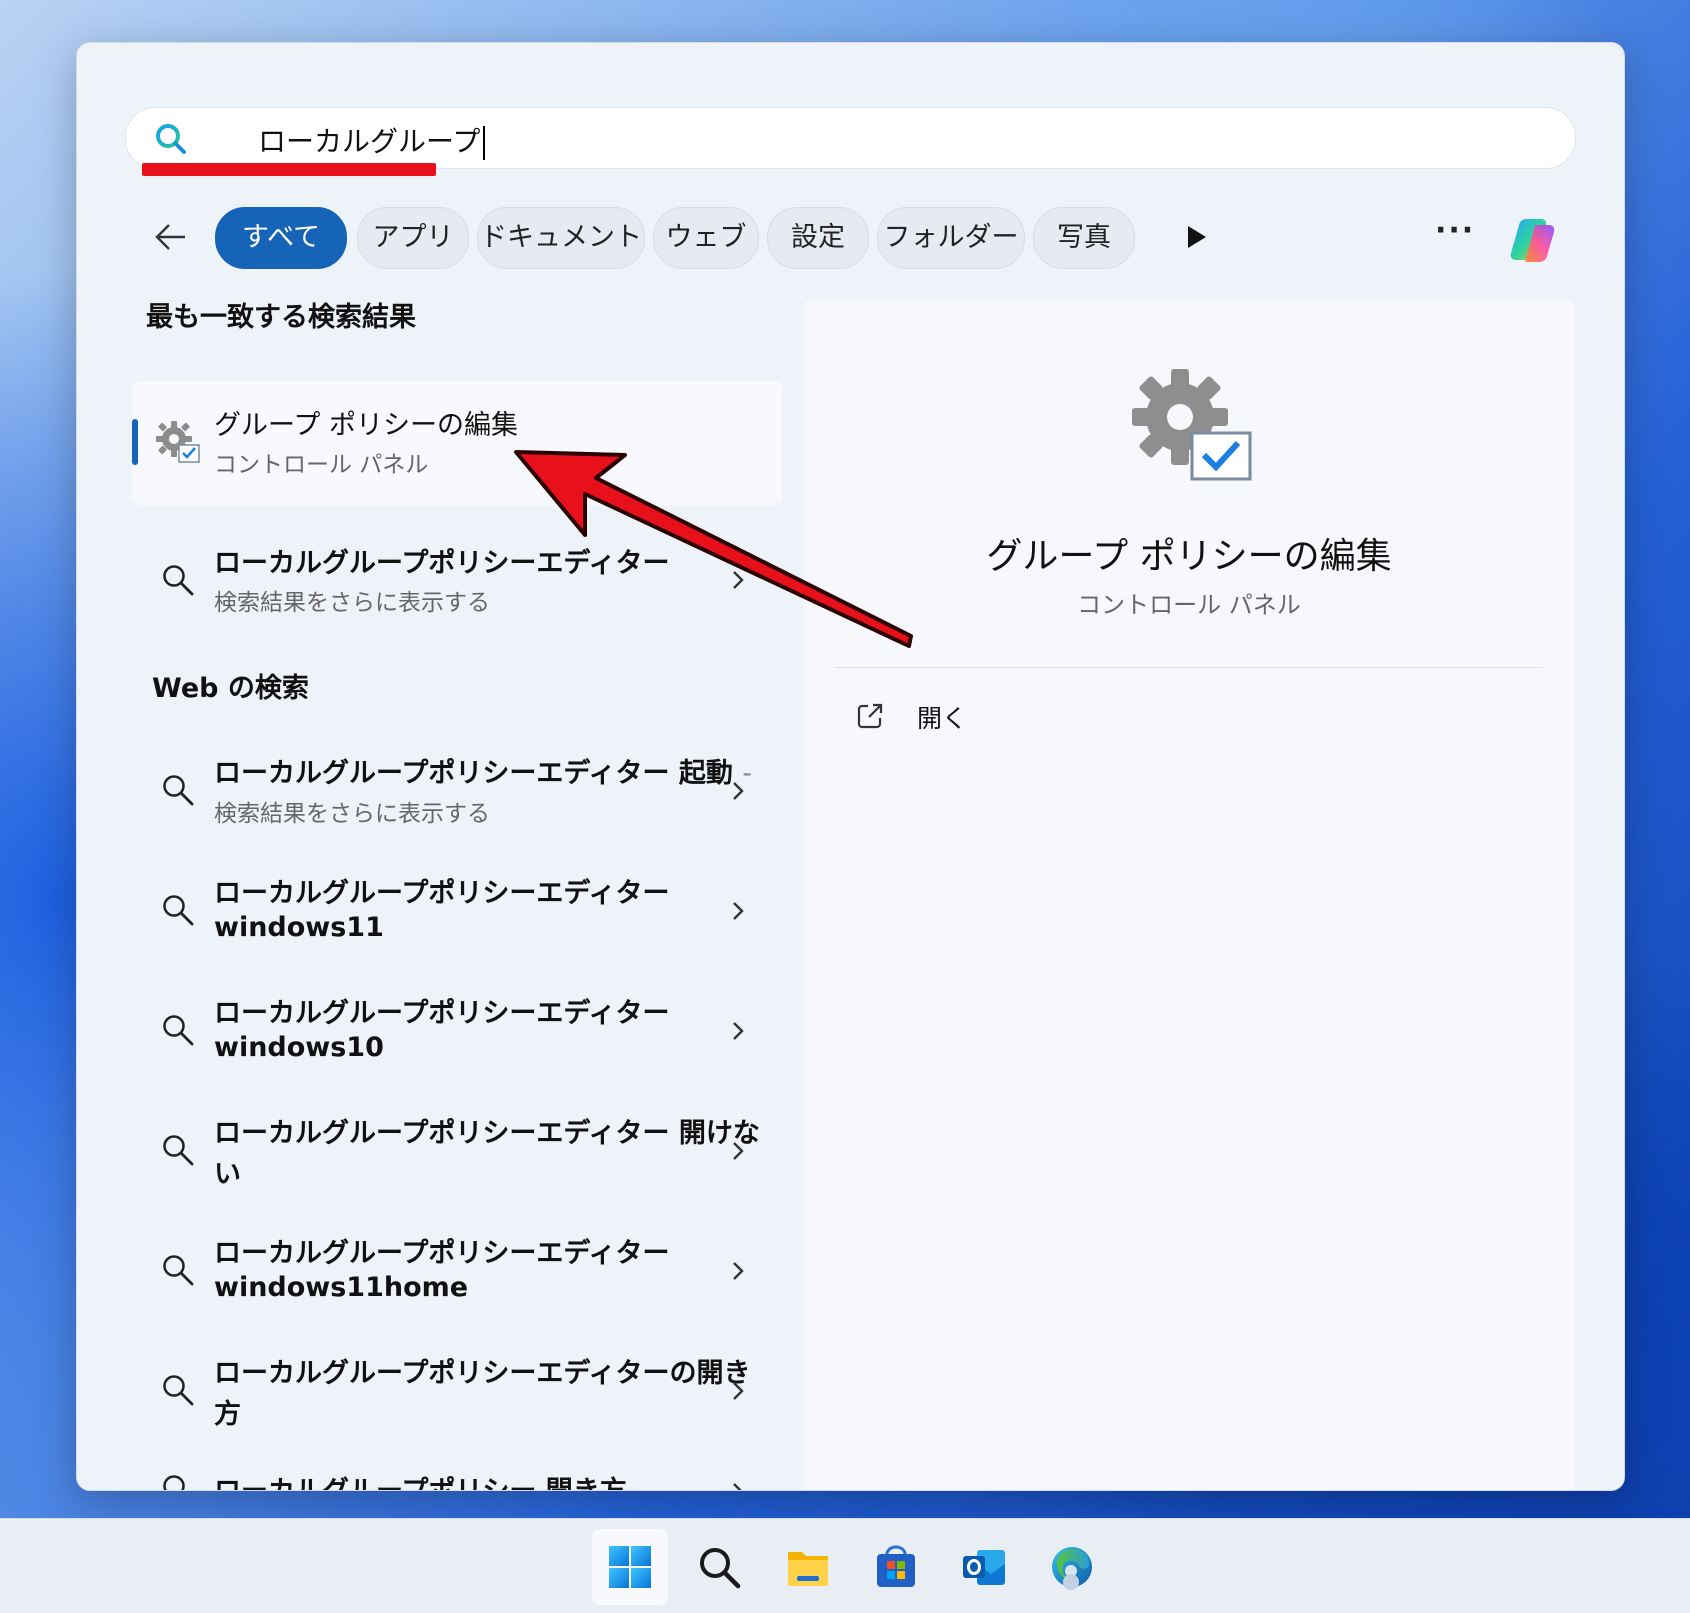 The height and width of the screenshot is (1613, 1690). Describe the element at coordinates (420, 1479) in the screenshot. I see `web-result-title: ローカルグループポリシー 開き方` at that location.